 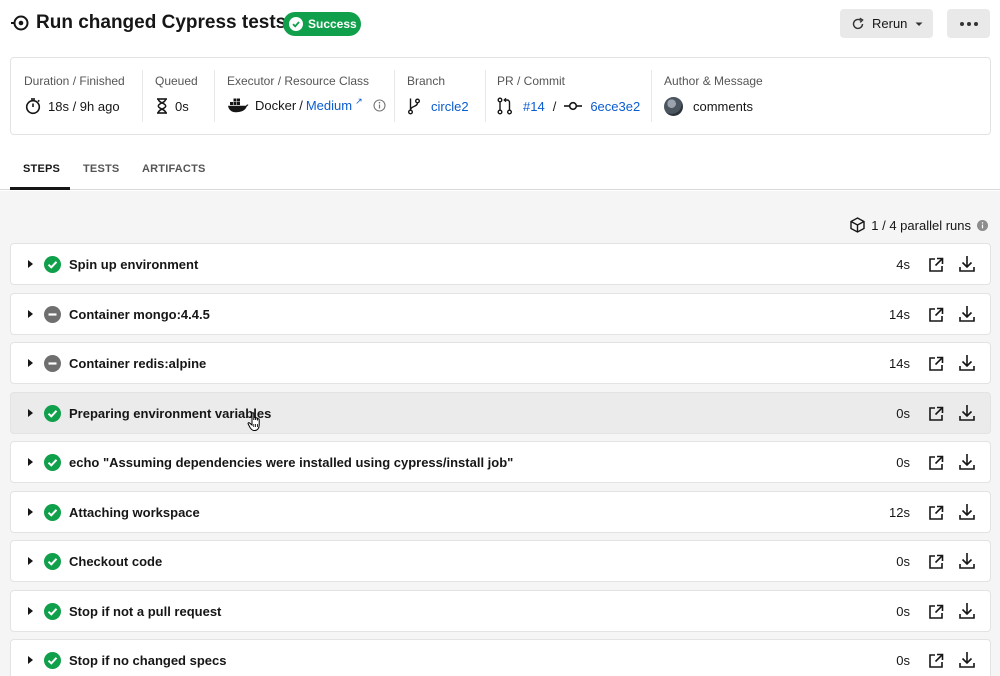 I want to click on duration-label: Duration / Finished, so click(x=74, y=81).